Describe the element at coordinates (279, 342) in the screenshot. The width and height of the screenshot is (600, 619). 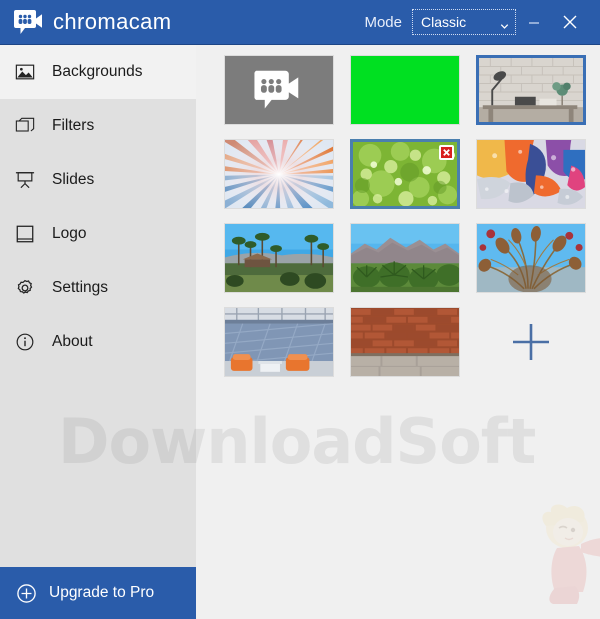
I see `thumbnail-modern-lounge` at that location.